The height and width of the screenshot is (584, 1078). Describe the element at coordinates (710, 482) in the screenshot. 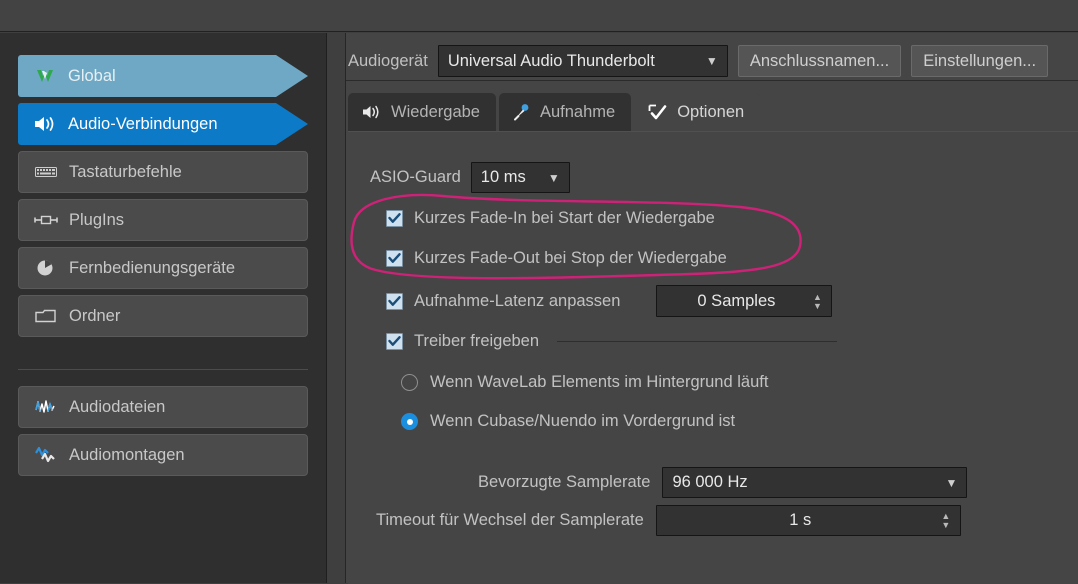

I see `preferred-samplerate-value: 96 000 Hz` at that location.